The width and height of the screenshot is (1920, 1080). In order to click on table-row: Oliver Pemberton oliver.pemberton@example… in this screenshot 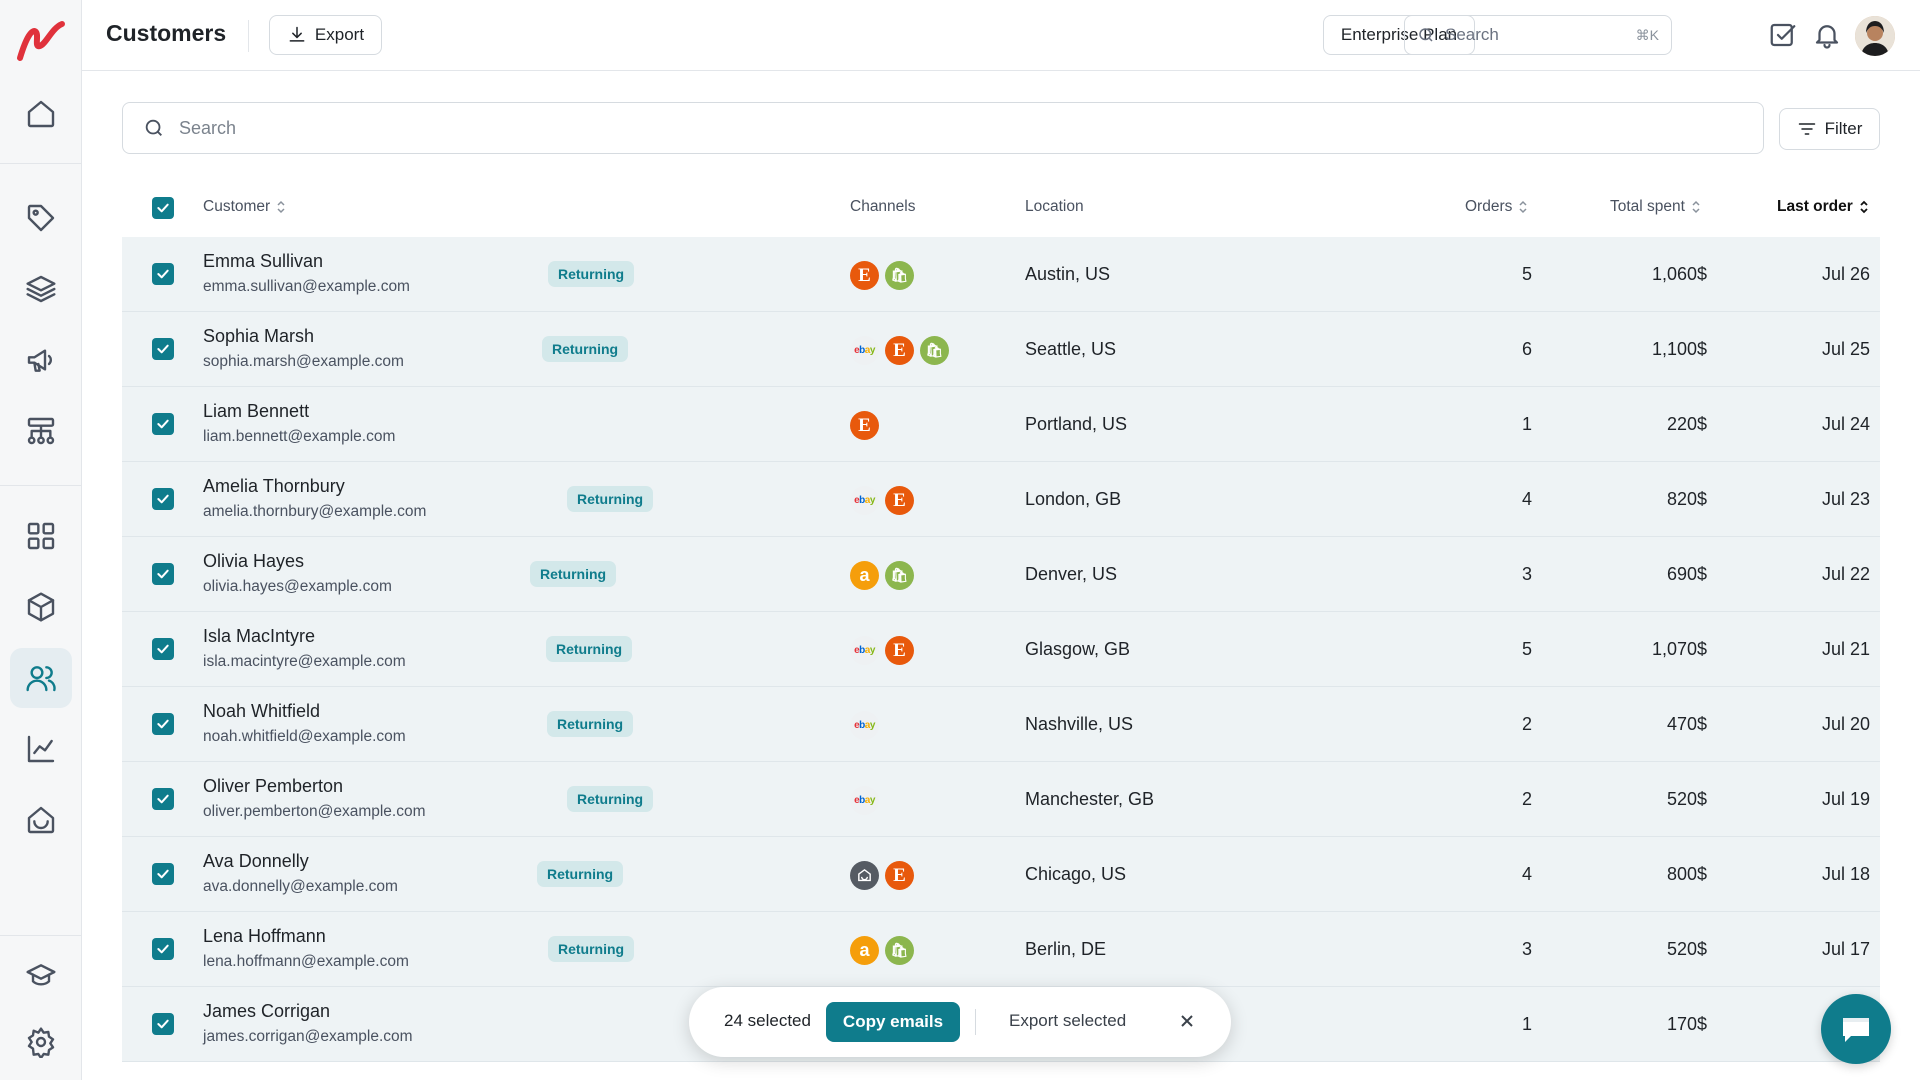, I will do `click(1001, 799)`.